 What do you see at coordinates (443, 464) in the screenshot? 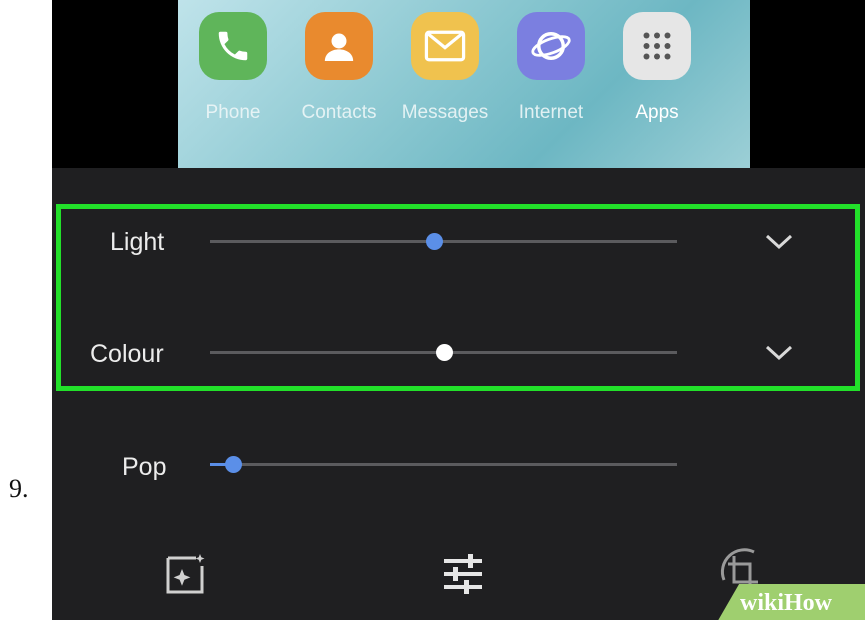
I see `pop-slider` at bounding box center [443, 464].